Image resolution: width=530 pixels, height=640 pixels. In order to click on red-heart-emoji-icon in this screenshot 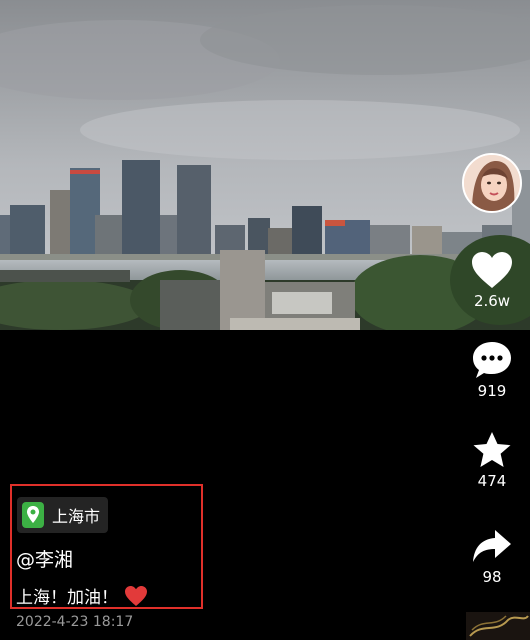, I will do `click(136, 595)`.